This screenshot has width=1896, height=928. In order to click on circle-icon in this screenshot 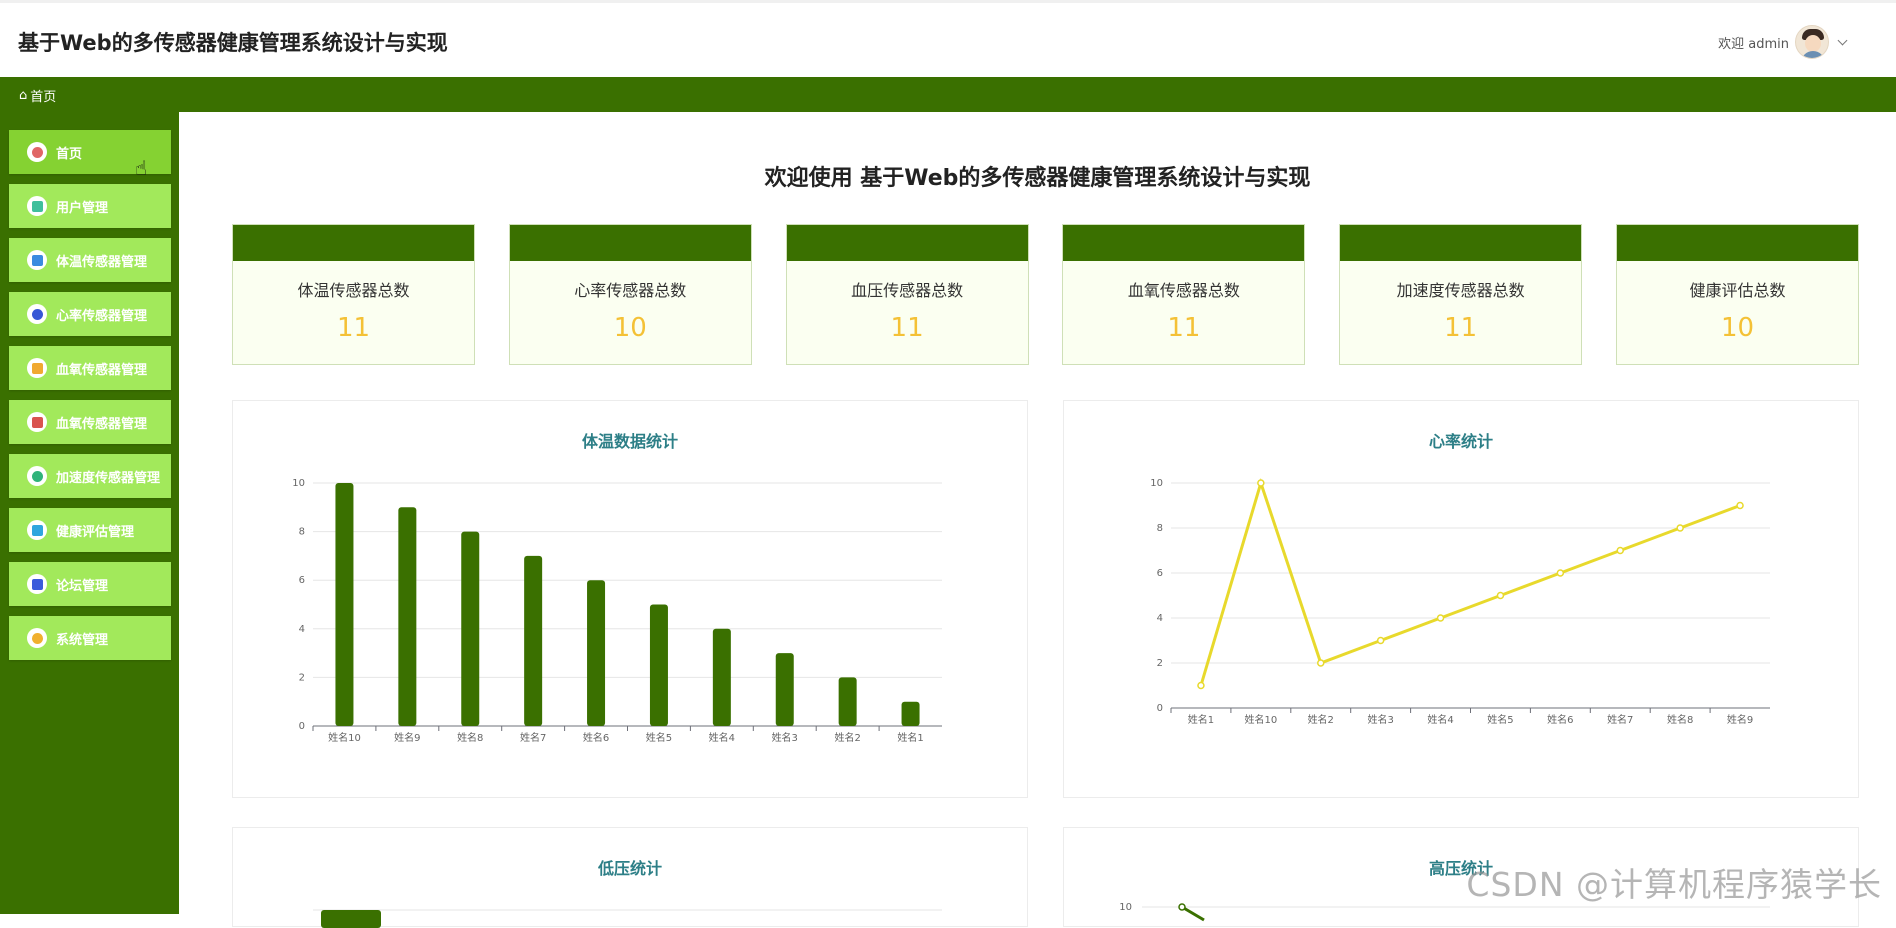, I will do `click(37, 530)`.